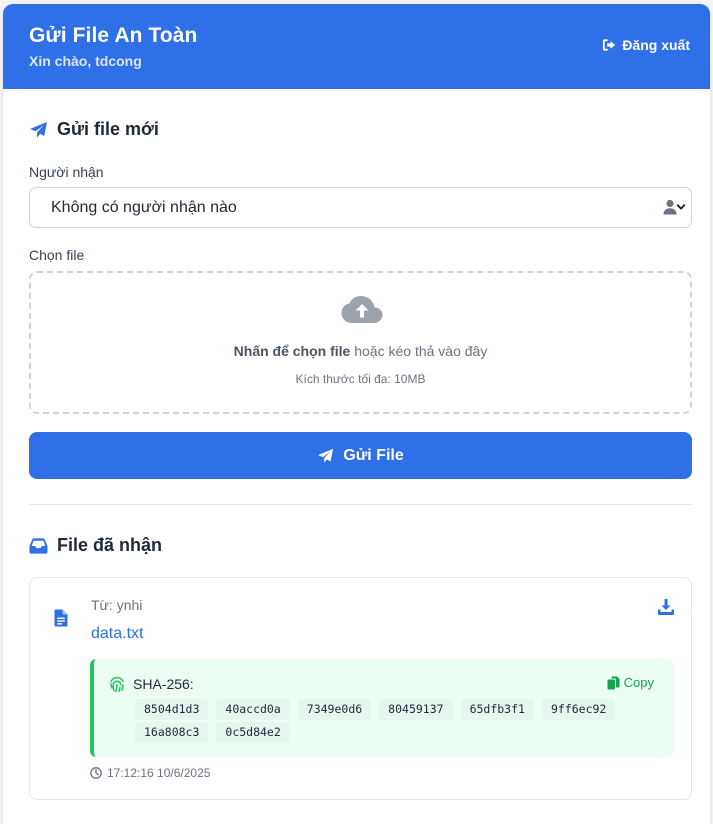  What do you see at coordinates (497, 709) in the screenshot?
I see `hash-chunk: 65dfb3f1` at bounding box center [497, 709].